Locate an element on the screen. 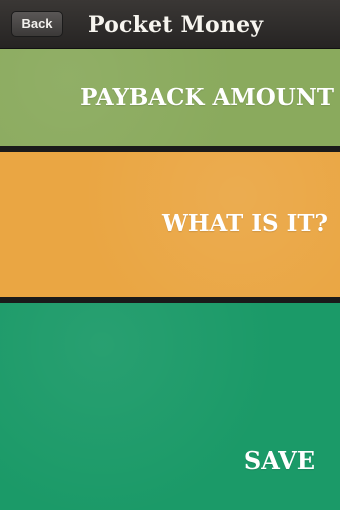 The image size is (340, 510). payback-amount-label: PAYBACK AMOUNT is located at coordinates (207, 97).